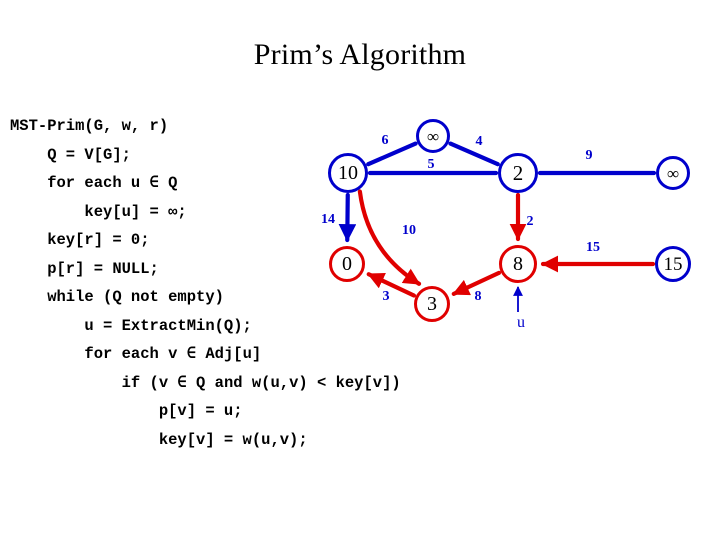 The image size is (720, 540). I want to click on graph-node: 2, so click(518, 173).